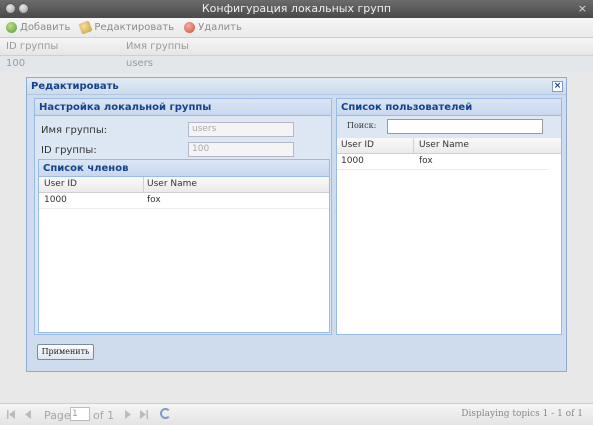  What do you see at coordinates (57, 415) in the screenshot?
I see `page-label: Page` at bounding box center [57, 415].